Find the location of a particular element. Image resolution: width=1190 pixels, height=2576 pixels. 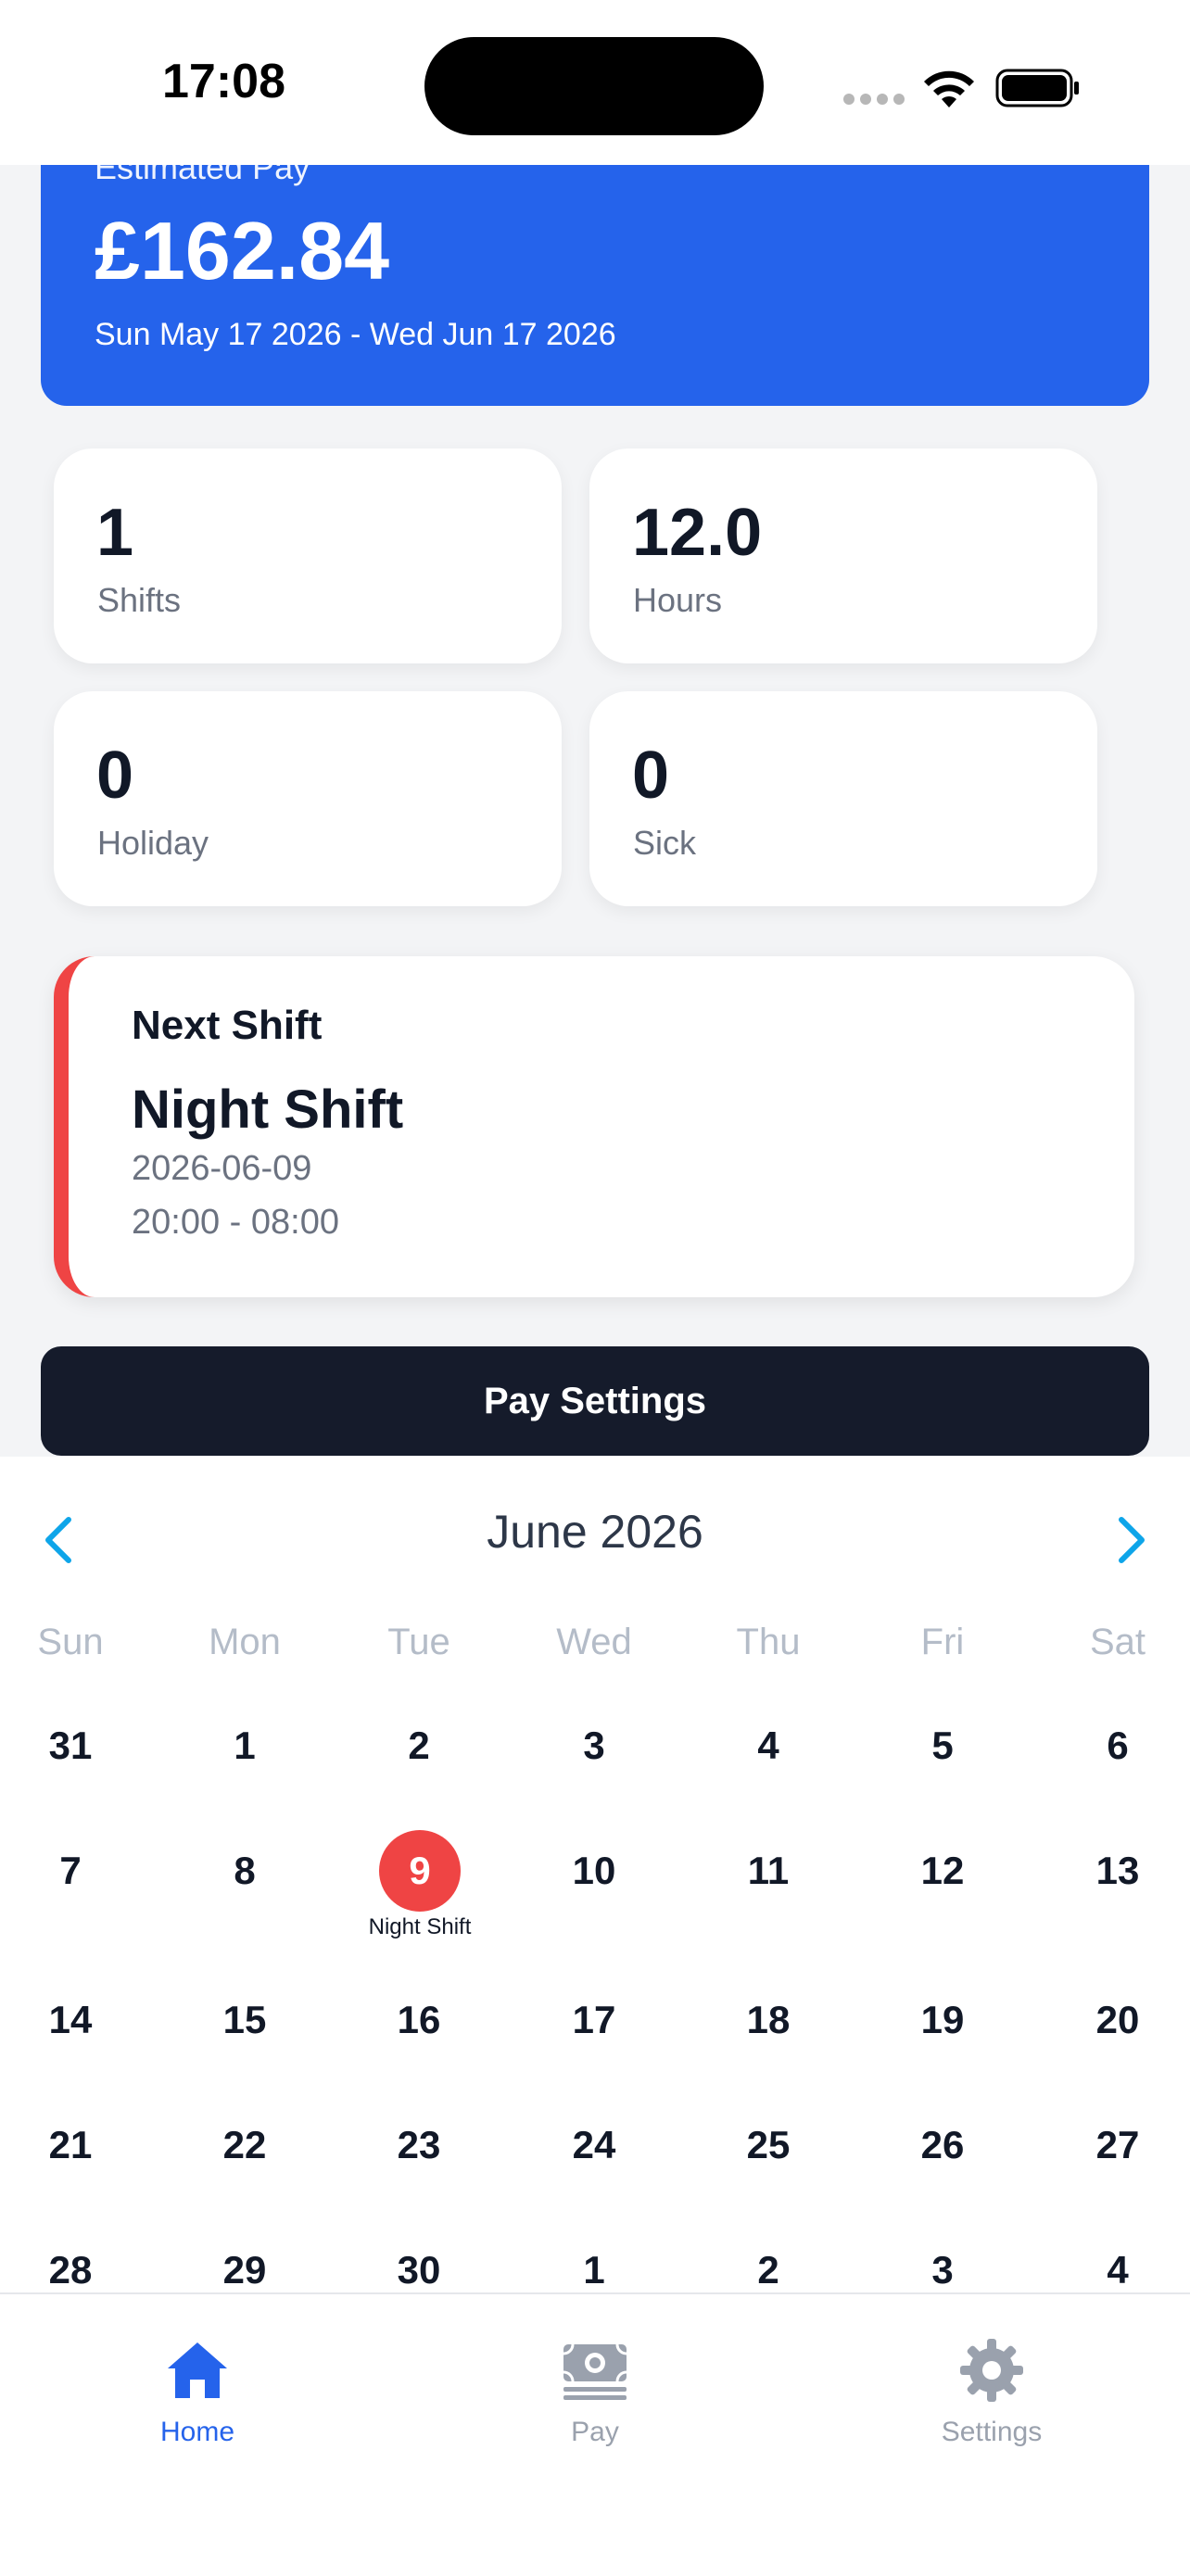

calendar-day: 18 is located at coordinates (768, 2020).